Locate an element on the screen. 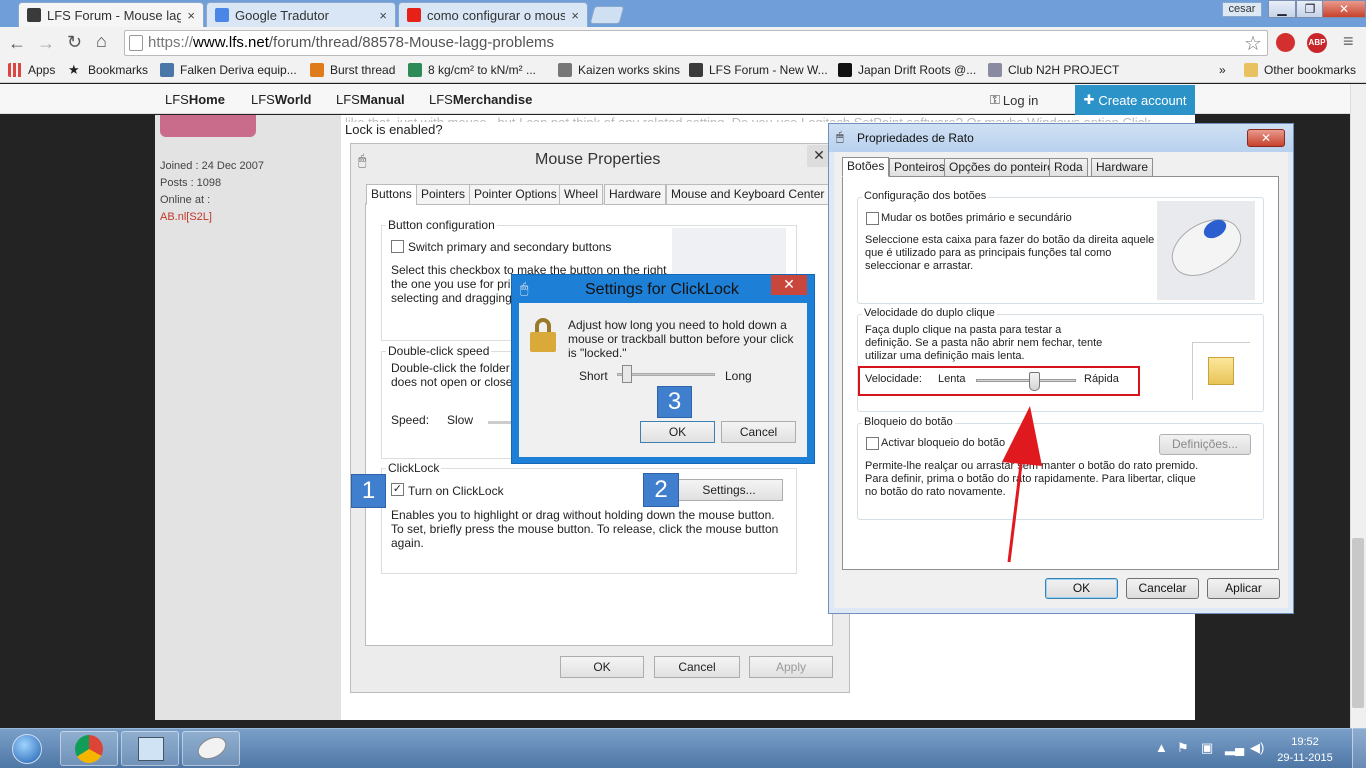  back-arrow-icon: ← is located at coordinates (17, 43).